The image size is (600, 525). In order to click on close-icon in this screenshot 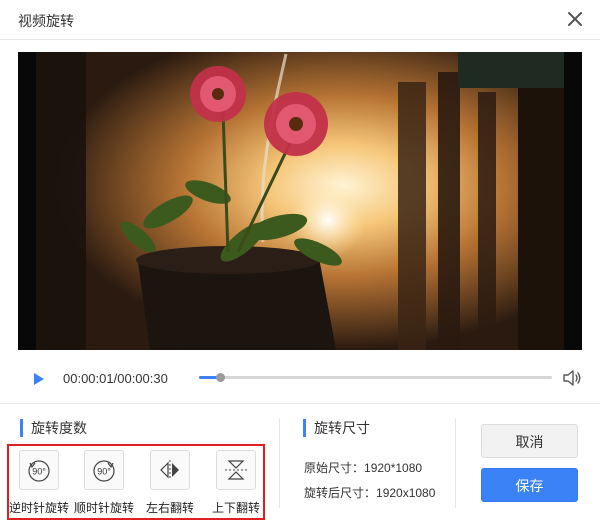, I will do `click(575, 19)`.